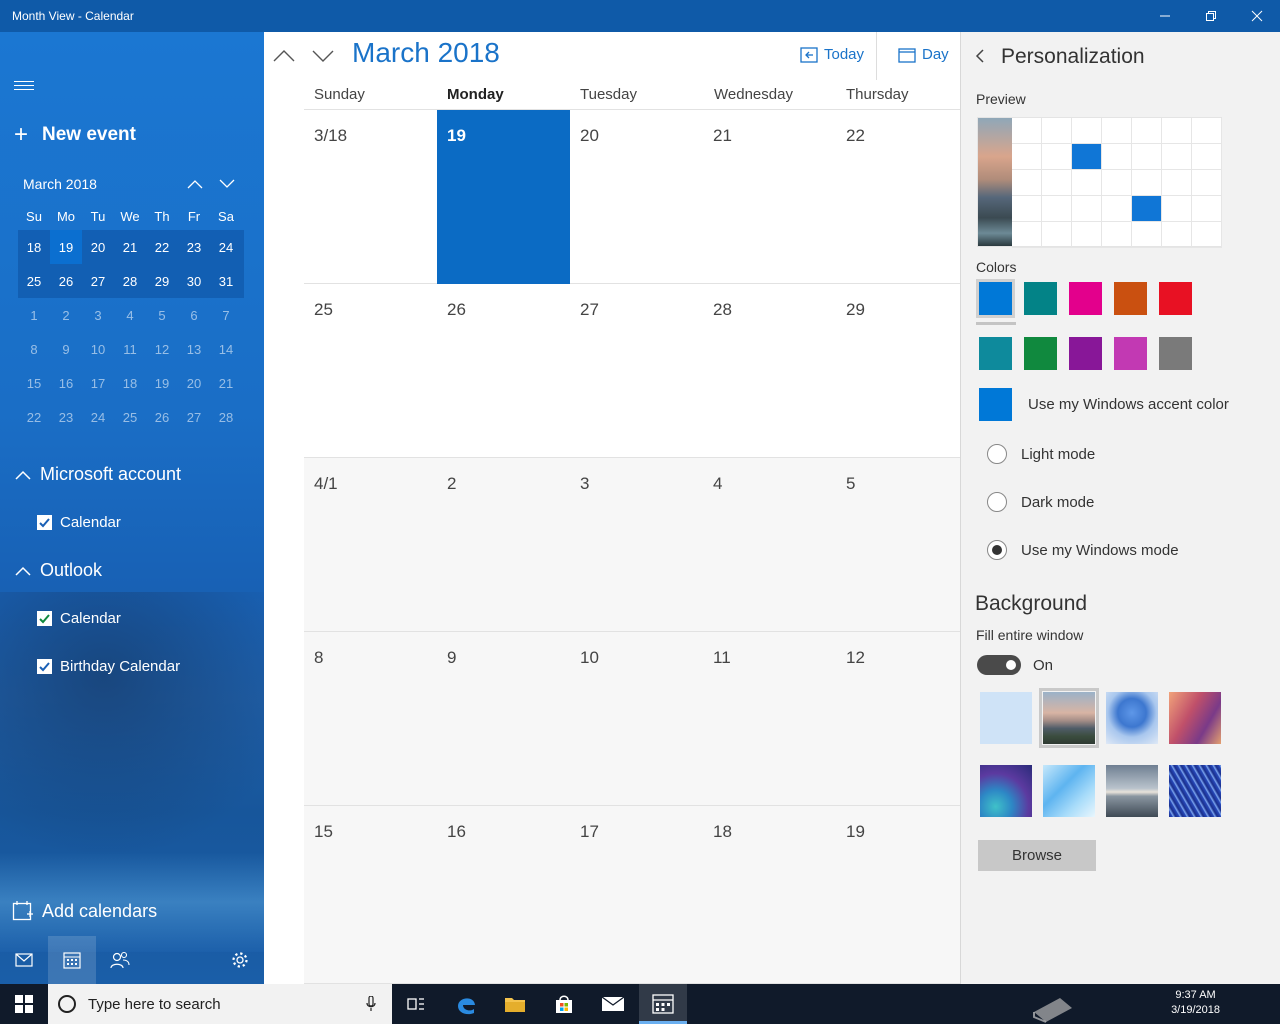 This screenshot has width=1280, height=1024. Describe the element at coordinates (34, 383) in the screenshot. I see `mini-day: 15` at that location.